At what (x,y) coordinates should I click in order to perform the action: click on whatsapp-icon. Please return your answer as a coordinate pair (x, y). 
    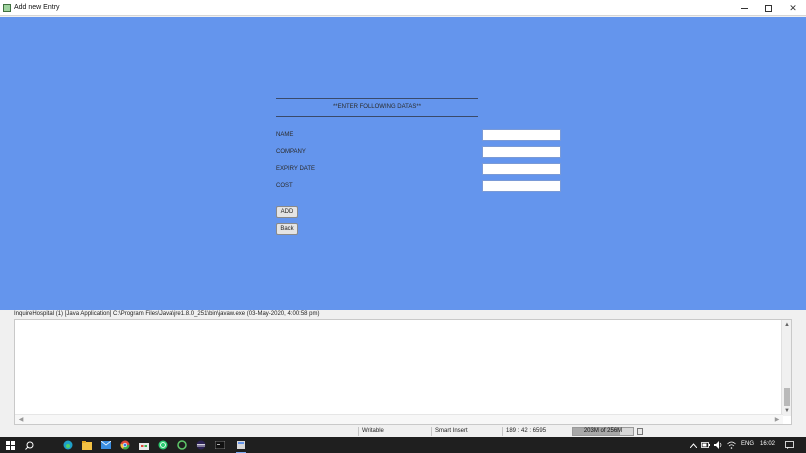
    Looking at the image, I should click on (163, 445).